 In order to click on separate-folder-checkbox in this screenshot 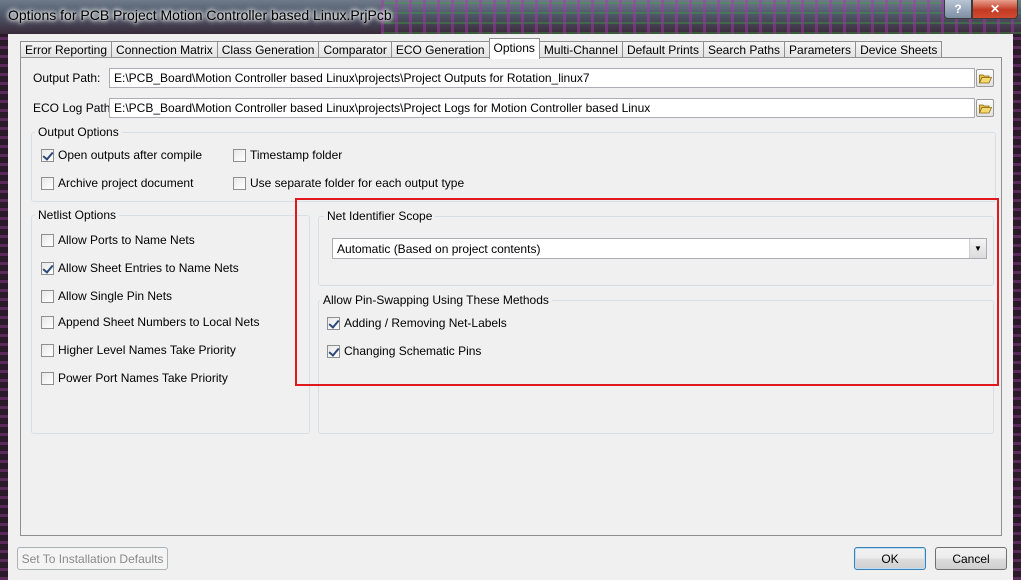, I will do `click(239, 183)`.